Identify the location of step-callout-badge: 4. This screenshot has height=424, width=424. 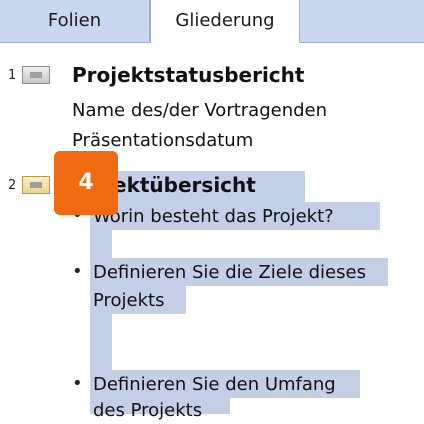
(86, 183).